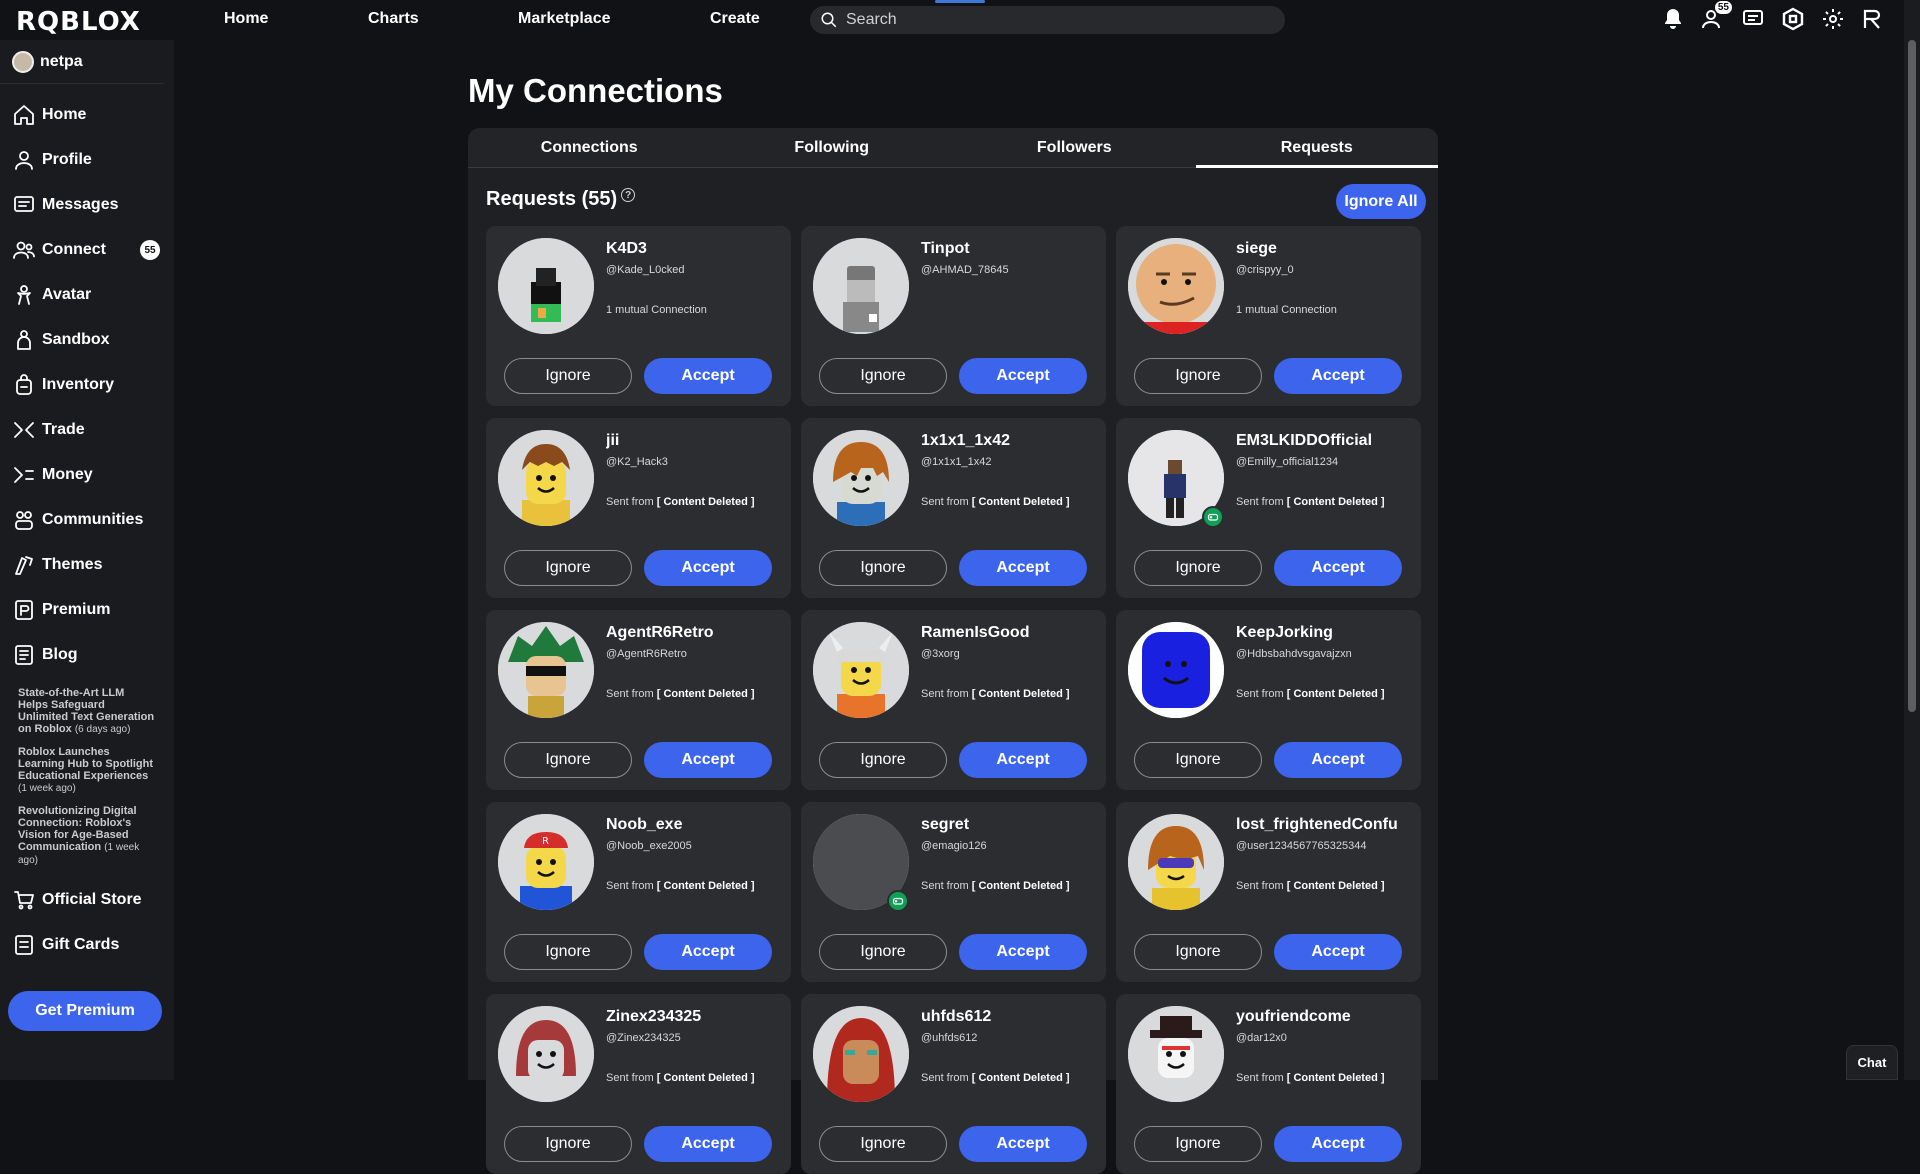  I want to click on tab-requests: Requests, so click(1317, 148).